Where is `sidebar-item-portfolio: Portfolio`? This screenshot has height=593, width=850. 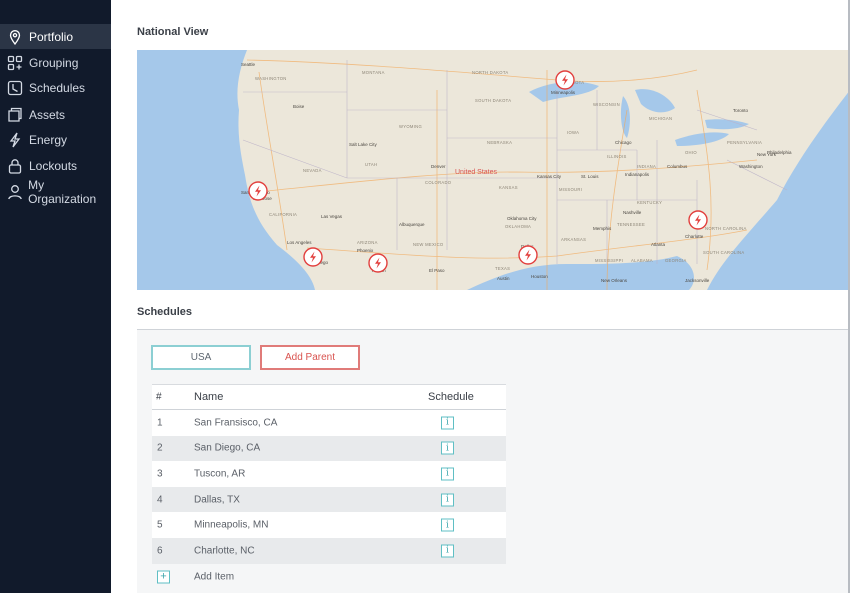
sidebar-item-portfolio: Portfolio is located at coordinates (55, 36).